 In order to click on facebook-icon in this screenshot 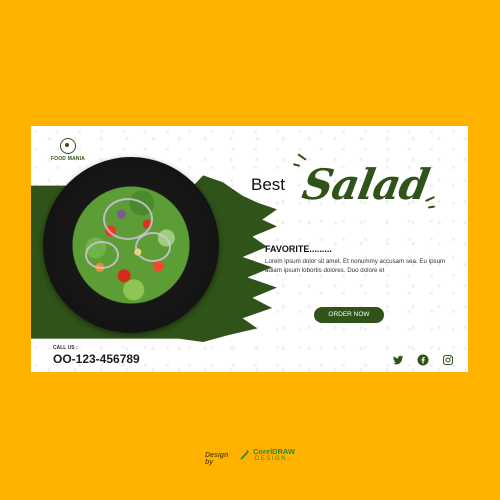, I will do `click(423, 360)`.